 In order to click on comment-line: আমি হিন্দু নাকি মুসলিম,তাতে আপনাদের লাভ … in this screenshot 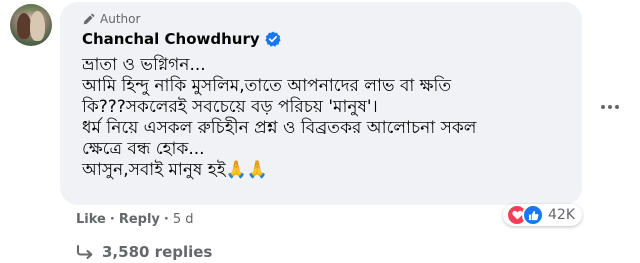, I will do `click(267, 86)`.